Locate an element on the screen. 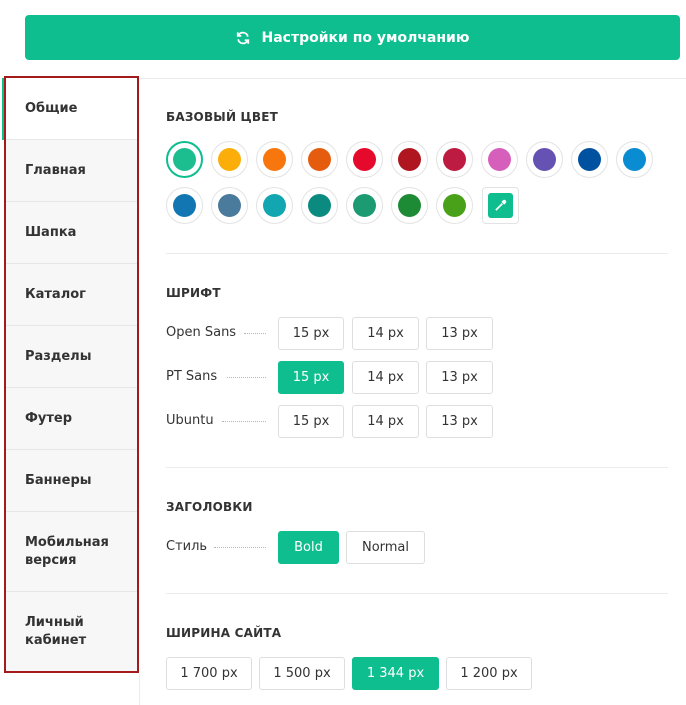  header-divider is located at coordinates (413, 78).